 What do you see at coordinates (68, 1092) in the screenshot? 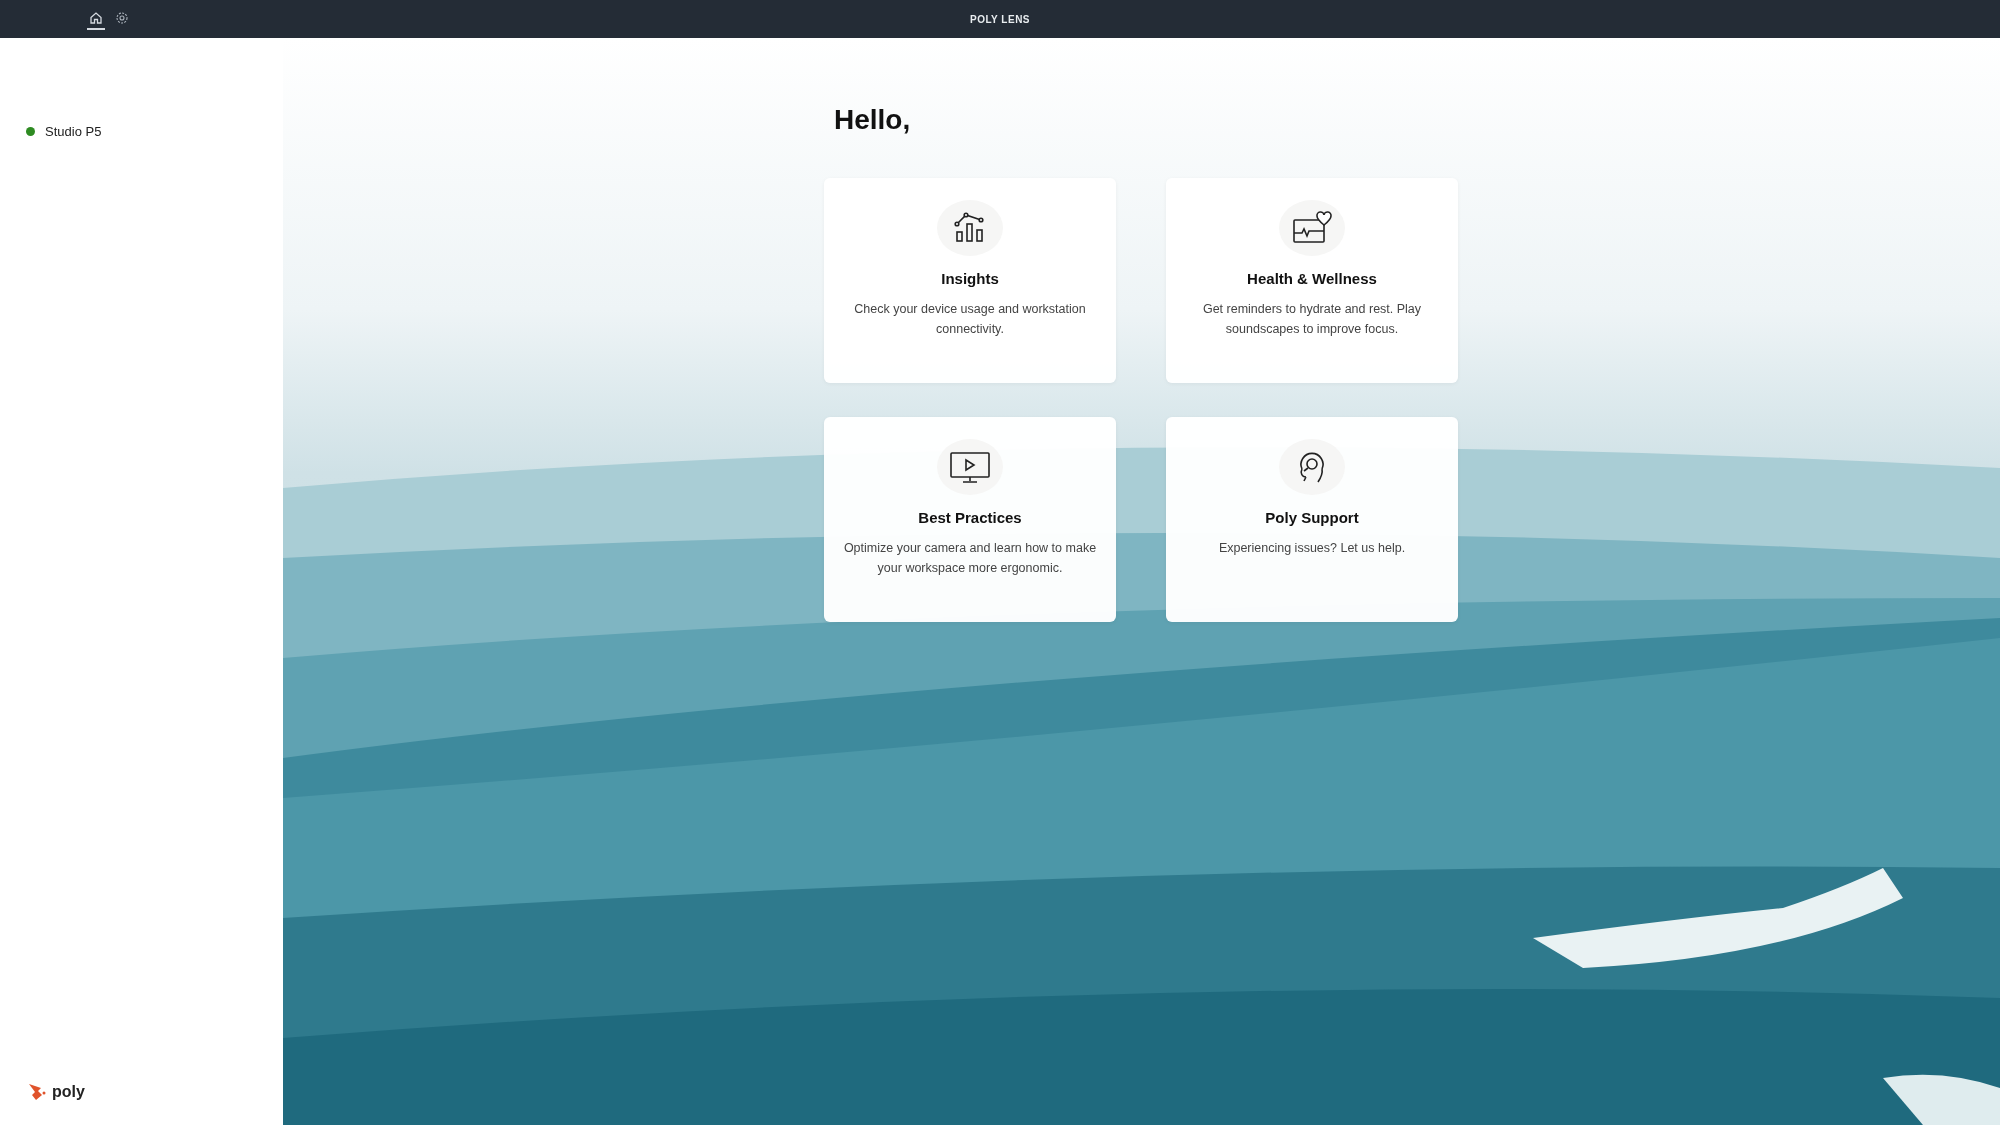
I see `brand-name: poly` at bounding box center [68, 1092].